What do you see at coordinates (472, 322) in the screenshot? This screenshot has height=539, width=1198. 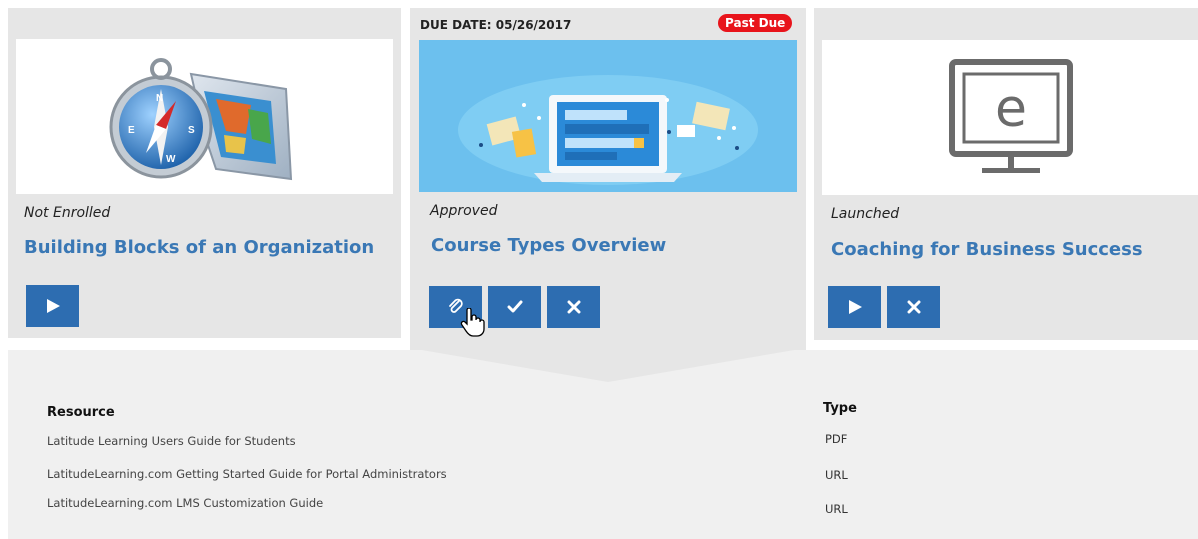 I see `hand-cursor-icon` at bounding box center [472, 322].